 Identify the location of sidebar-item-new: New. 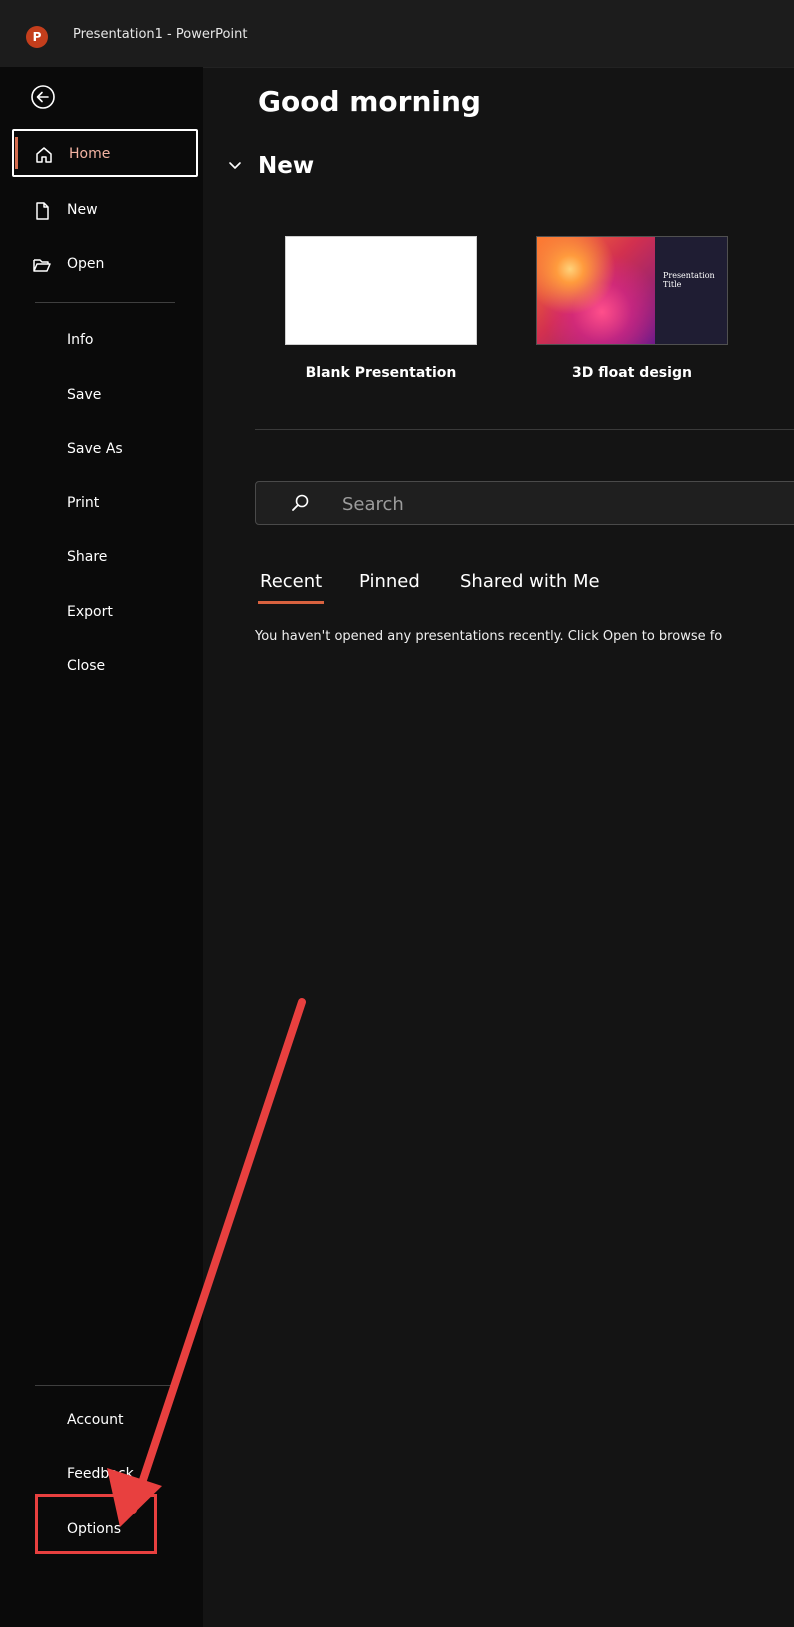
(105, 211).